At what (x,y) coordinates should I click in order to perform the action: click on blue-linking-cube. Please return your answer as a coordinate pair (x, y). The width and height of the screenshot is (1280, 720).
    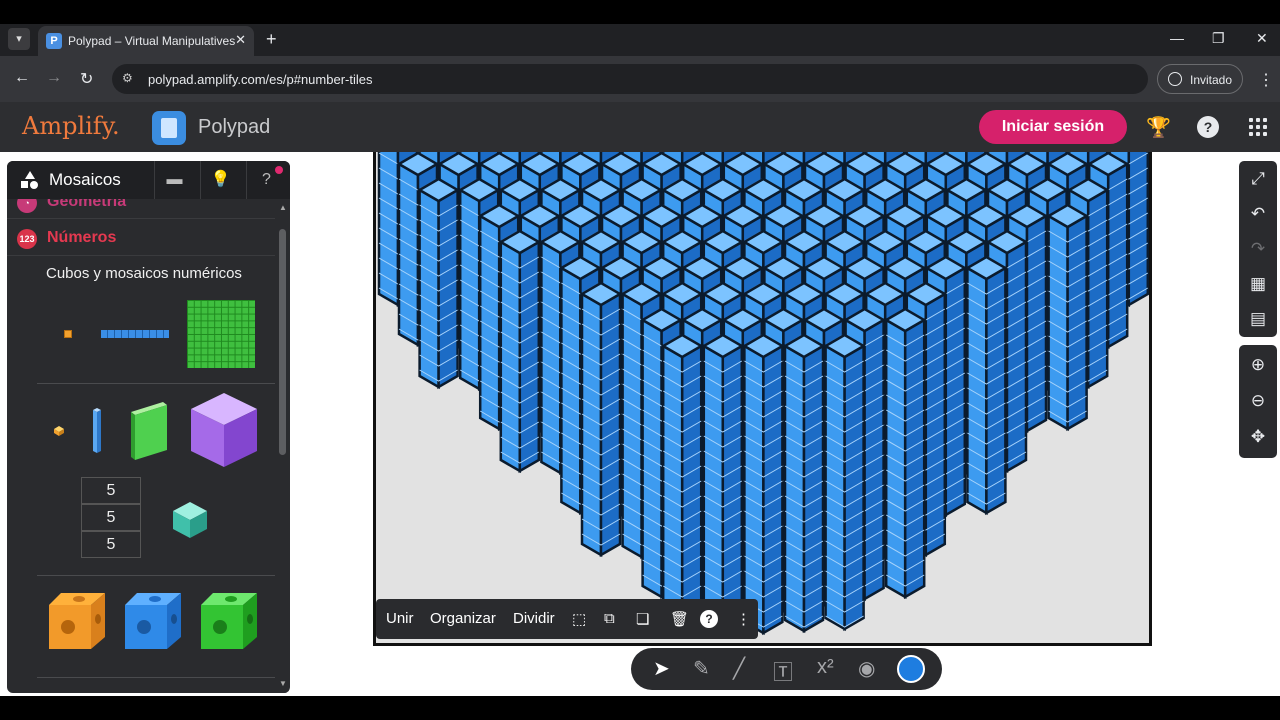
    Looking at the image, I should click on (153, 621).